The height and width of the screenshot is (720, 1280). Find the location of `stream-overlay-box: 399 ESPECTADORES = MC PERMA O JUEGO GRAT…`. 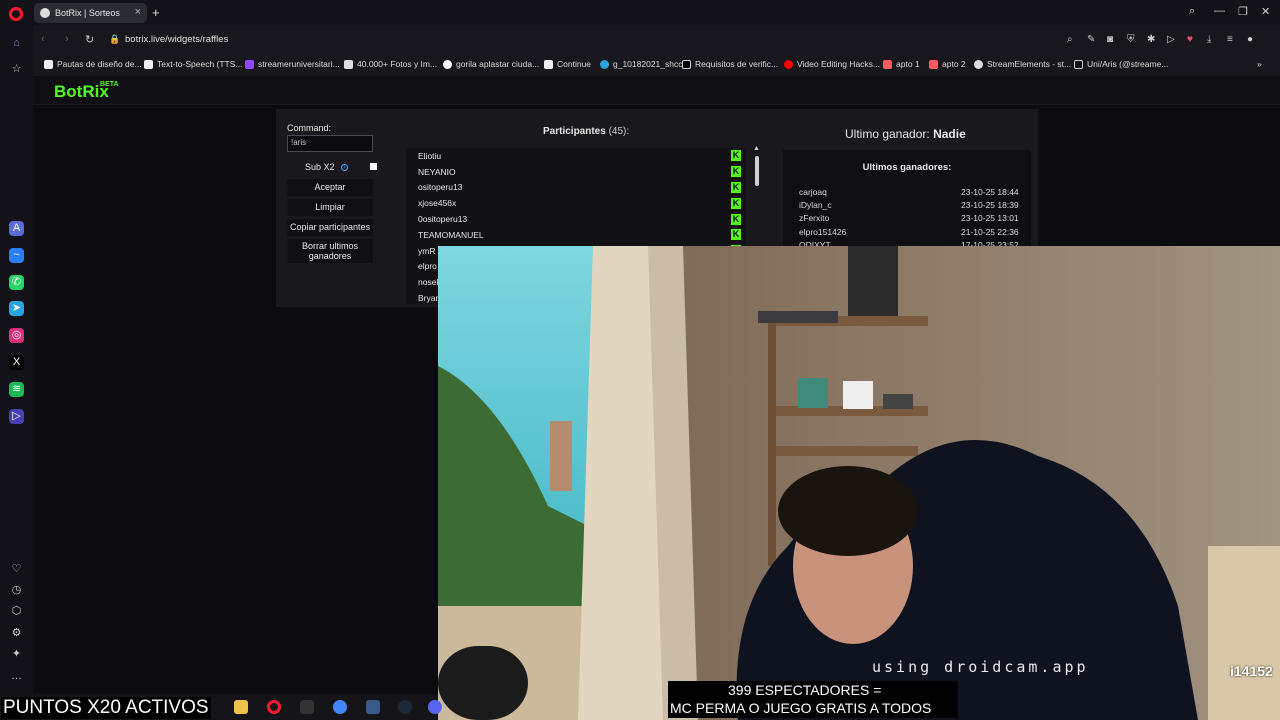

stream-overlay-box: 399 ESPECTADORES = MC PERMA O JUEGO GRAT… is located at coordinates (813, 699).